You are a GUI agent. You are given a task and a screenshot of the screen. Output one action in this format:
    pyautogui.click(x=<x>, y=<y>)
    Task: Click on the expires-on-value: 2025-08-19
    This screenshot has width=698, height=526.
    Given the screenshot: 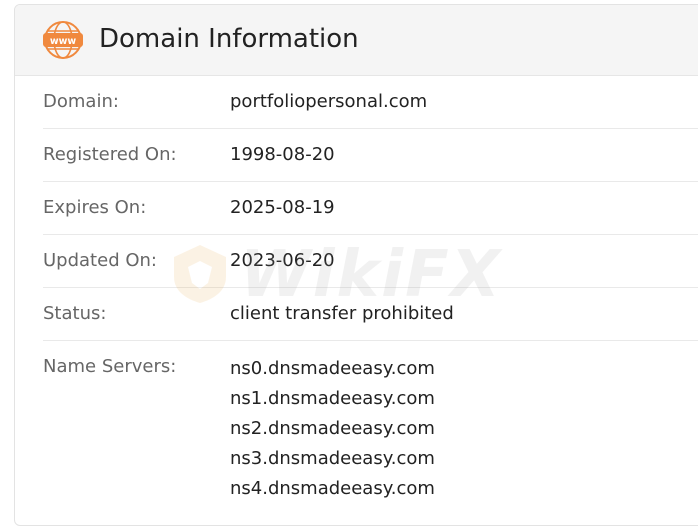 What is the action you would take?
    pyautogui.click(x=282, y=207)
    